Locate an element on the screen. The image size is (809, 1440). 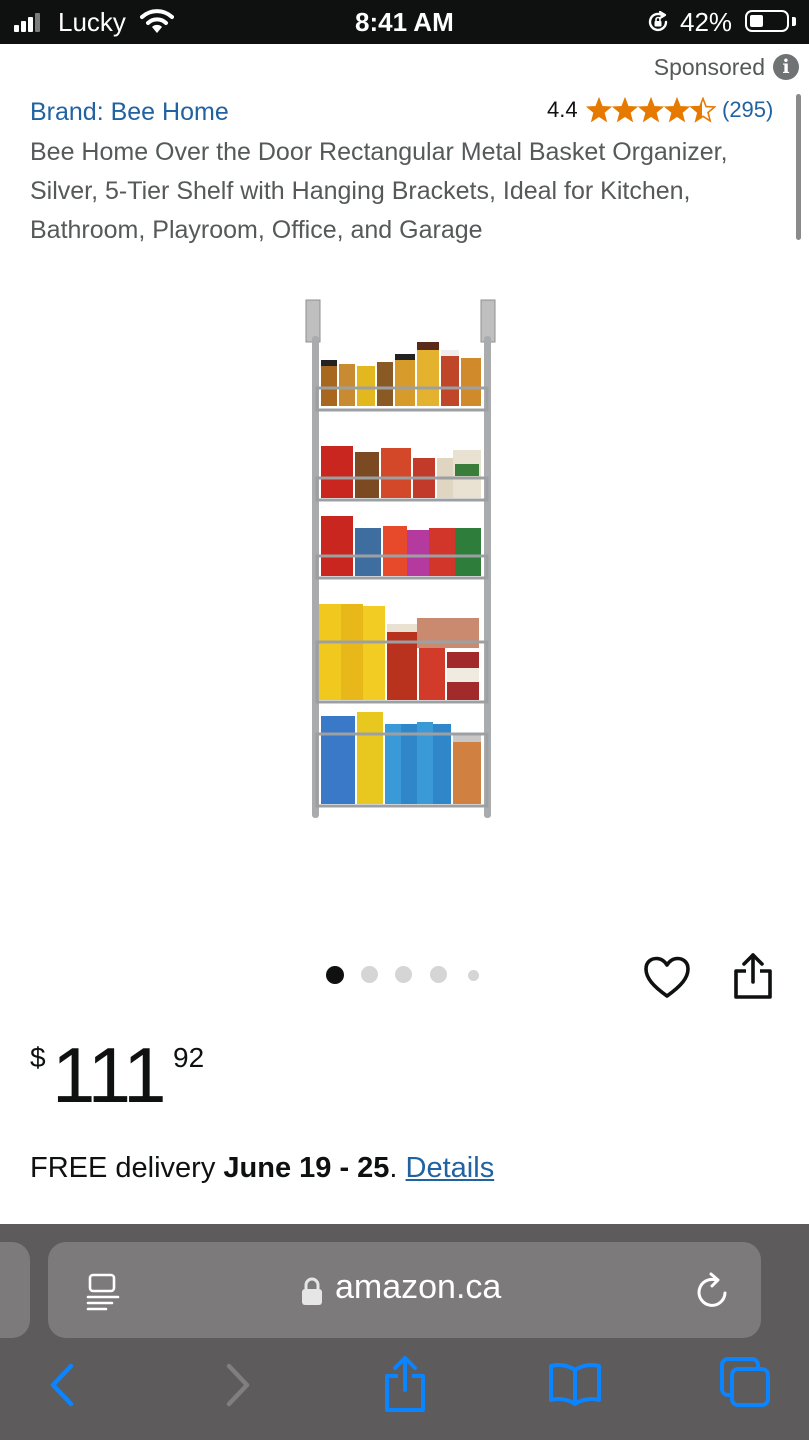
lock-icon is located at coordinates (312, 1291).